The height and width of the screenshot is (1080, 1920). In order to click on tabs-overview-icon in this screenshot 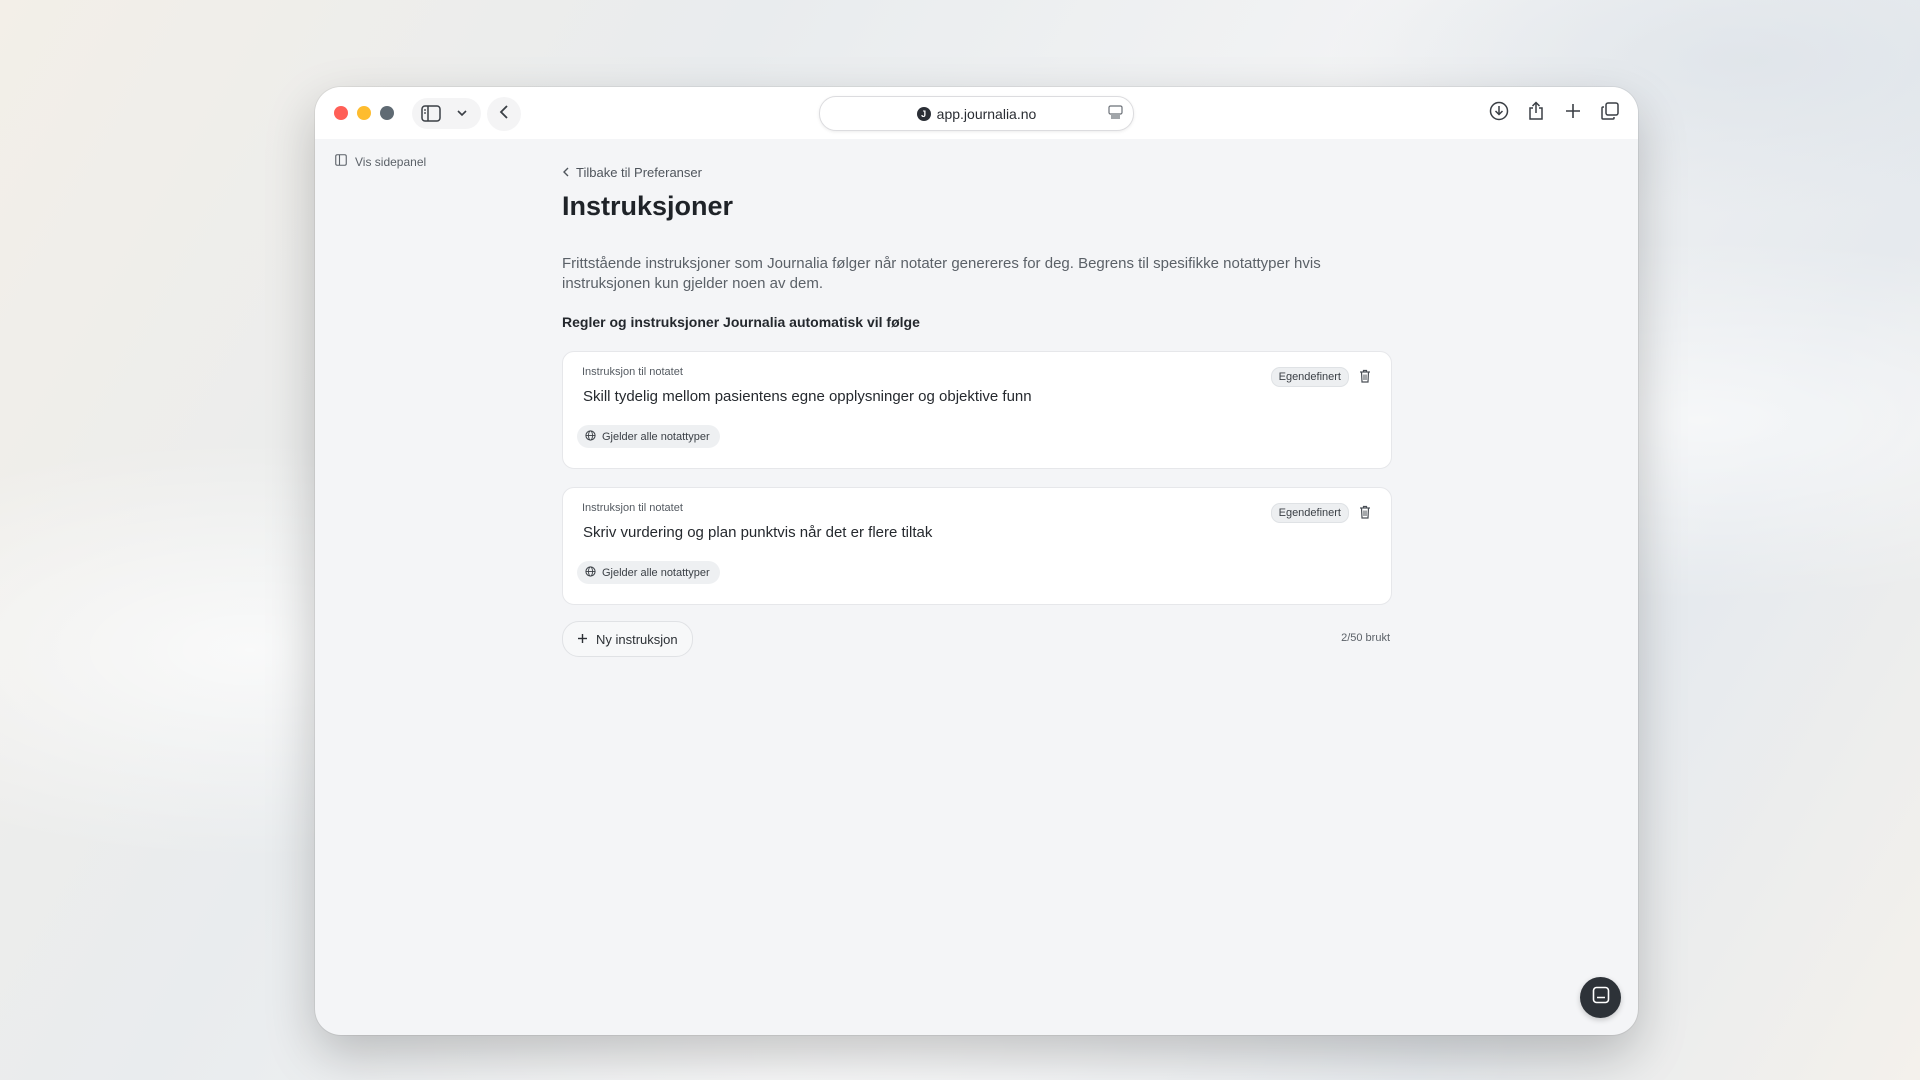, I will do `click(1610, 111)`.